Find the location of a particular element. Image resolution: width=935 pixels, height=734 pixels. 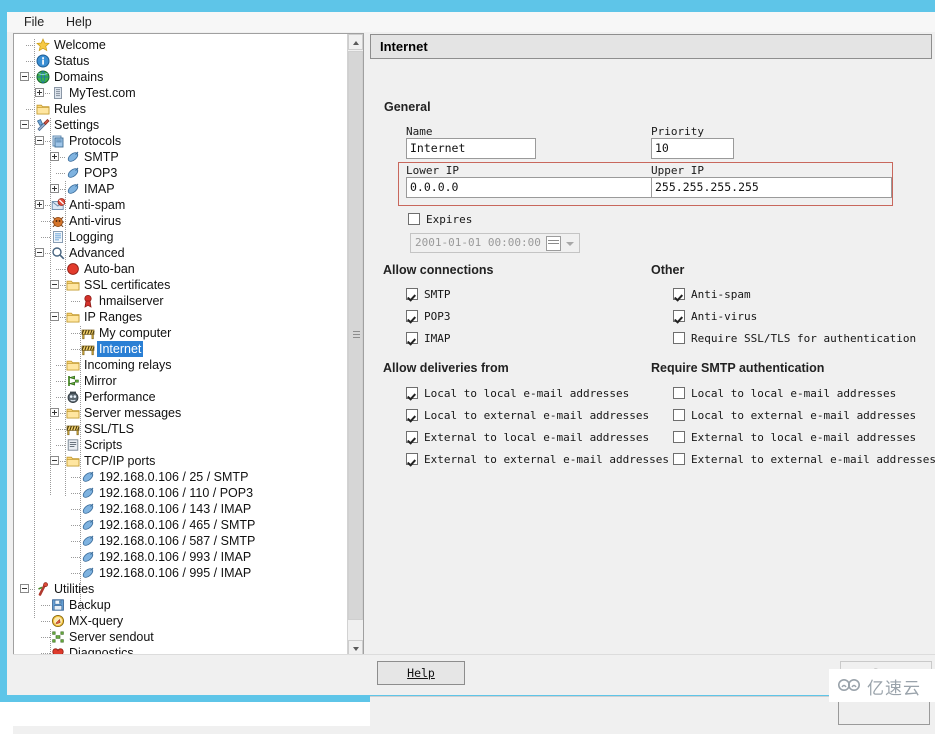

tree-item-label: IMAP is located at coordinates (99, 189).